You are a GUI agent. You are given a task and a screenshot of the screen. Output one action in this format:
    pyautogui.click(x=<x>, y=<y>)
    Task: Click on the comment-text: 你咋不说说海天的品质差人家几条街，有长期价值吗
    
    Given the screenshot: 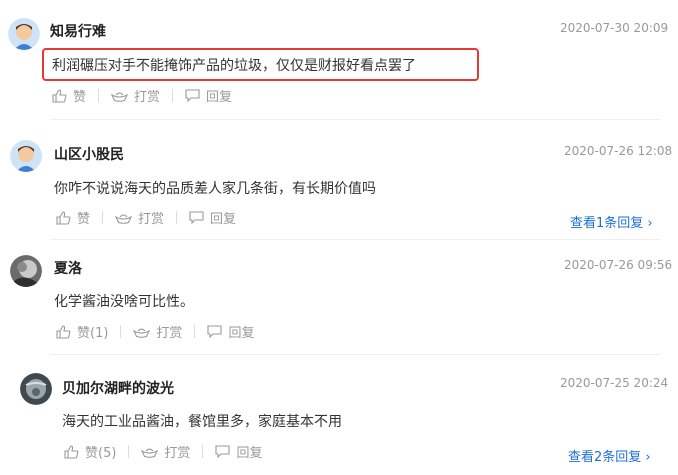 What is the action you would take?
    pyautogui.click(x=215, y=189)
    